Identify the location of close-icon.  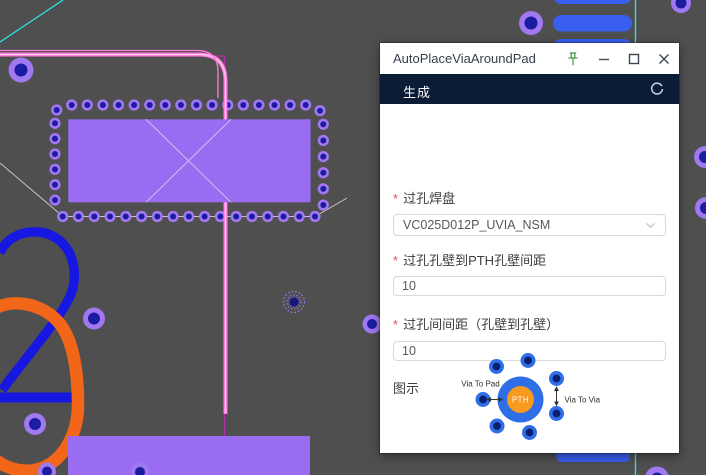
(664, 59).